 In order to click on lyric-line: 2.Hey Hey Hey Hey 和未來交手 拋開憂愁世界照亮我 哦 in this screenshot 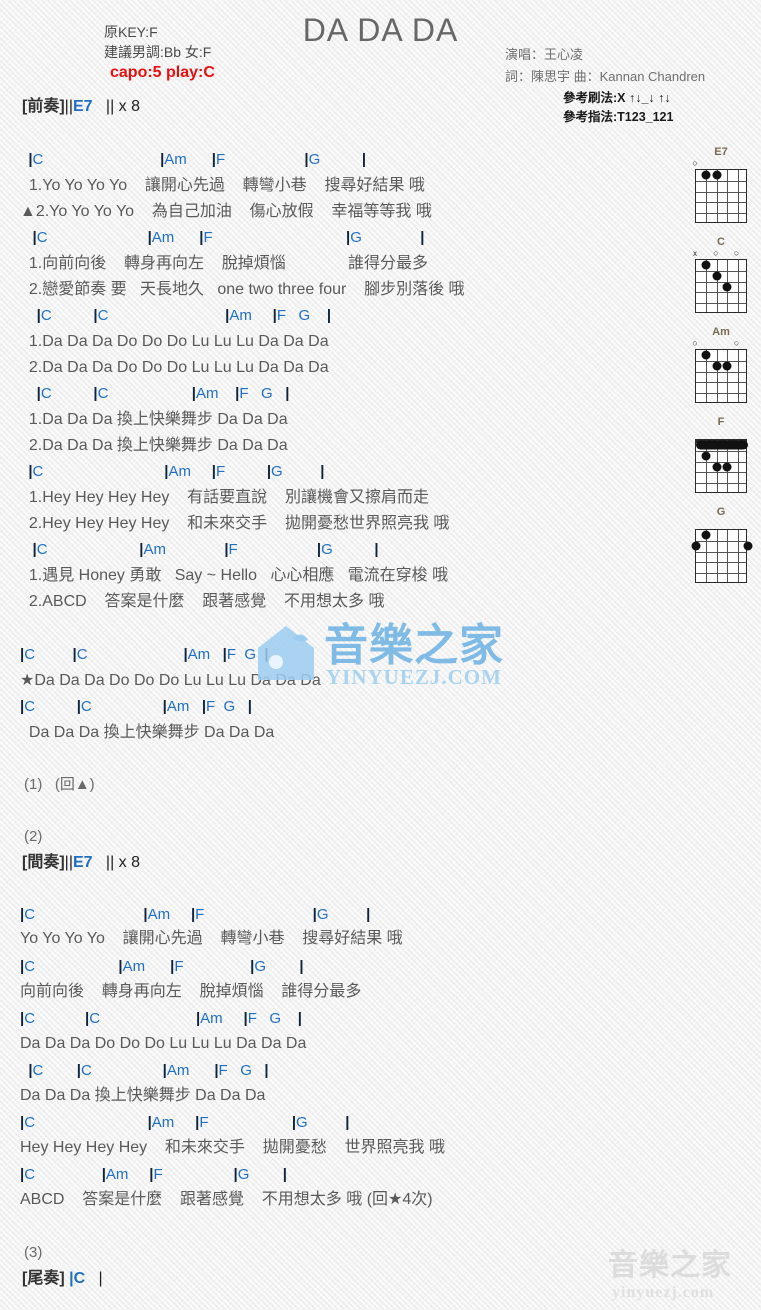, I will do `click(235, 523)`.